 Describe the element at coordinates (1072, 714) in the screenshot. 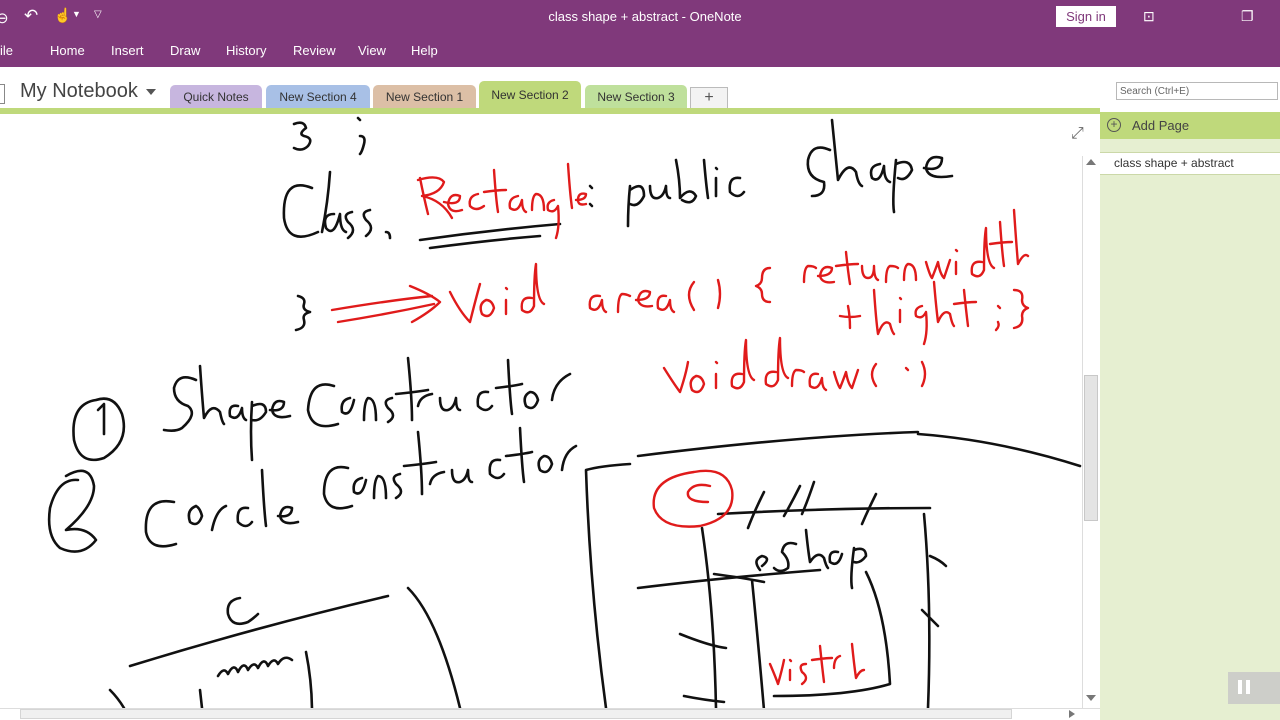

I see `scroll-right-icon` at that location.